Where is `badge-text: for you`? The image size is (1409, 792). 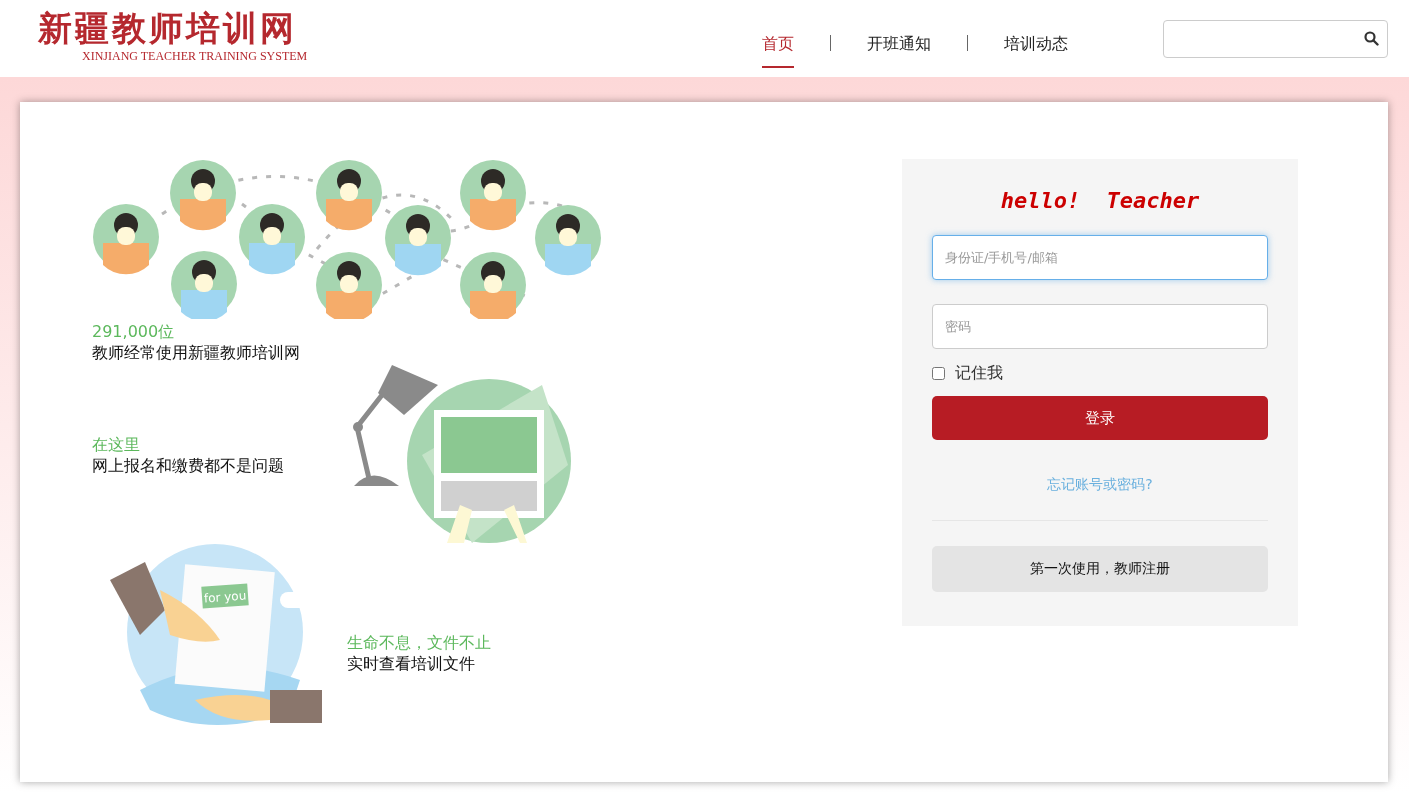
badge-text: for you is located at coordinates (225, 597).